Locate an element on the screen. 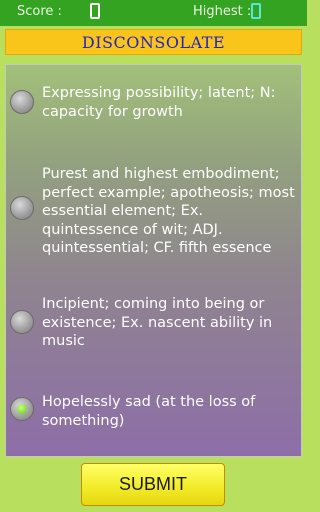 The width and height of the screenshot is (320, 512). radio-button-selected is located at coordinates (22, 409).